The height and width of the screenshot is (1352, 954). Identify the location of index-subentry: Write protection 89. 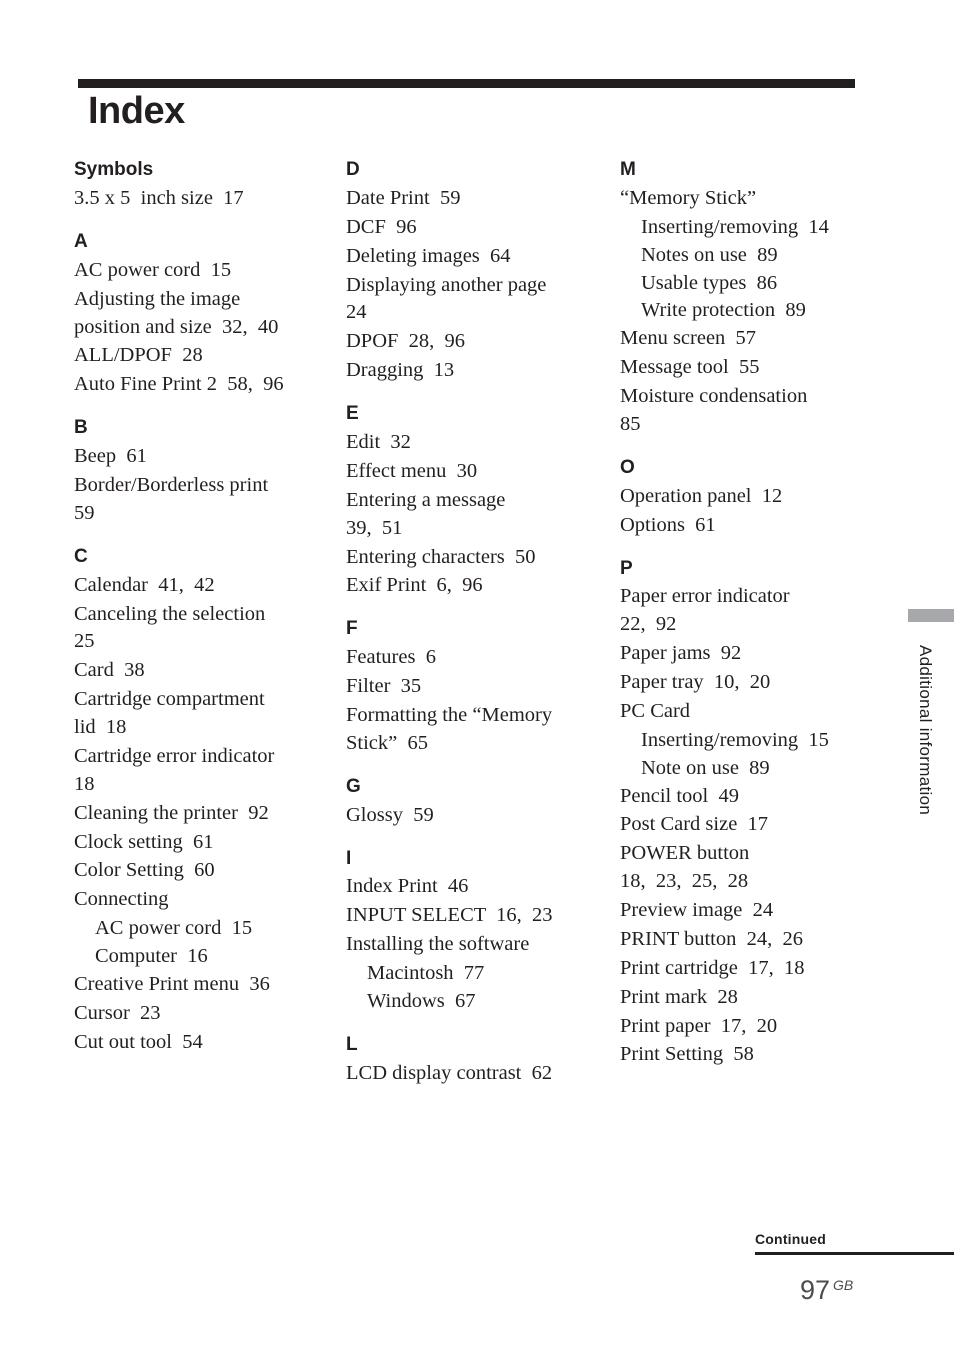
(723, 310).